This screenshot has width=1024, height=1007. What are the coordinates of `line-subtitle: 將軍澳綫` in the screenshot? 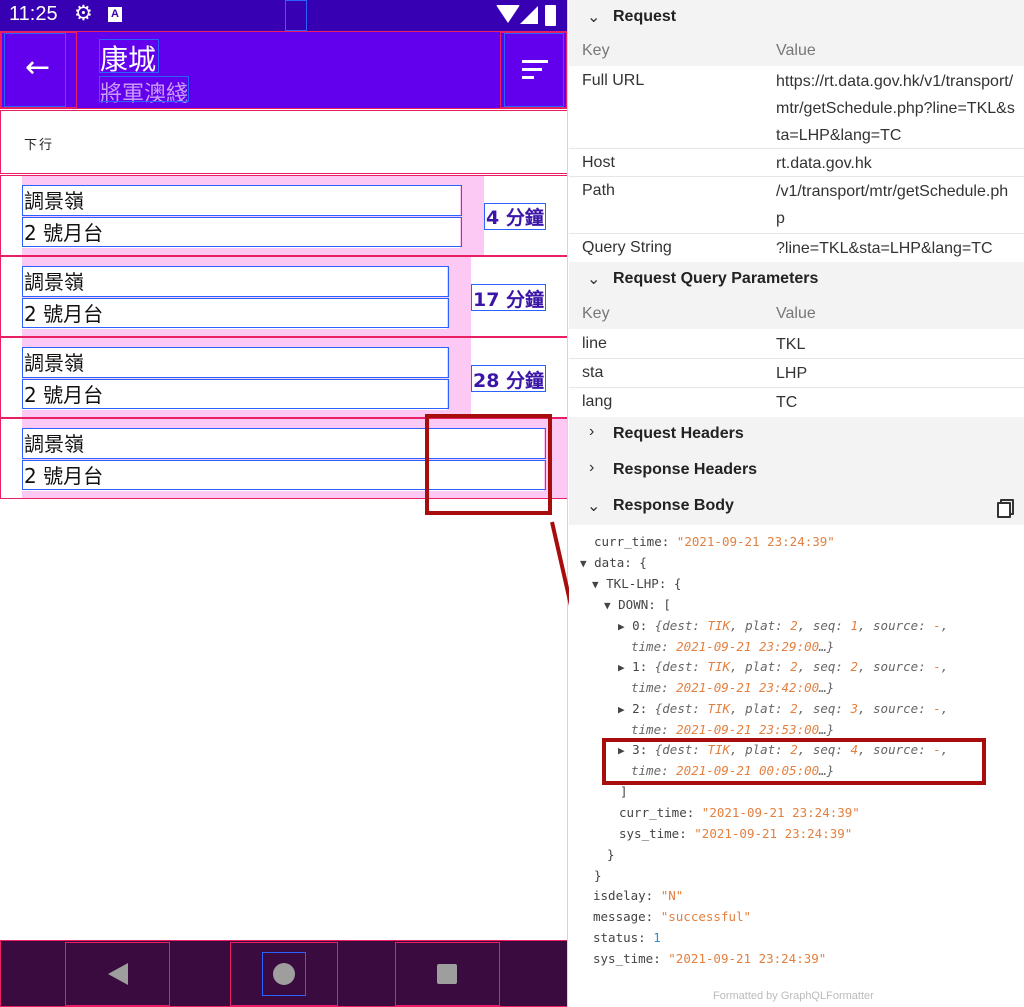 It's located at (144, 94).